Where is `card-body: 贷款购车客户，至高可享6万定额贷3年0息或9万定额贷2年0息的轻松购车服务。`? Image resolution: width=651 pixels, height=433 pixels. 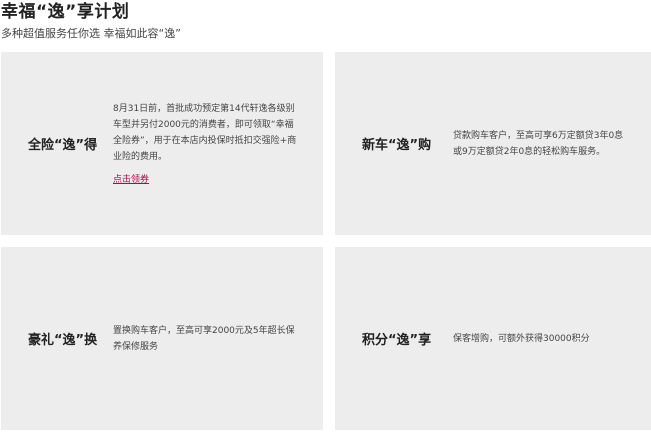 card-body: 贷款购车客户，至高可享6万定额贷3年0息或9万定额贷2年0息的轻松购车服务。 is located at coordinates (552, 144).